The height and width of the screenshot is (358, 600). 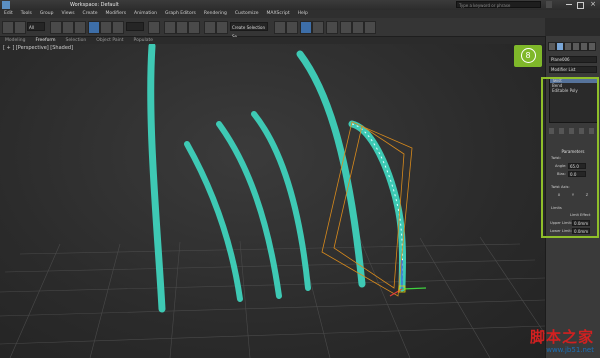 I want to click on rotate-icon, so click(x=106, y=27).